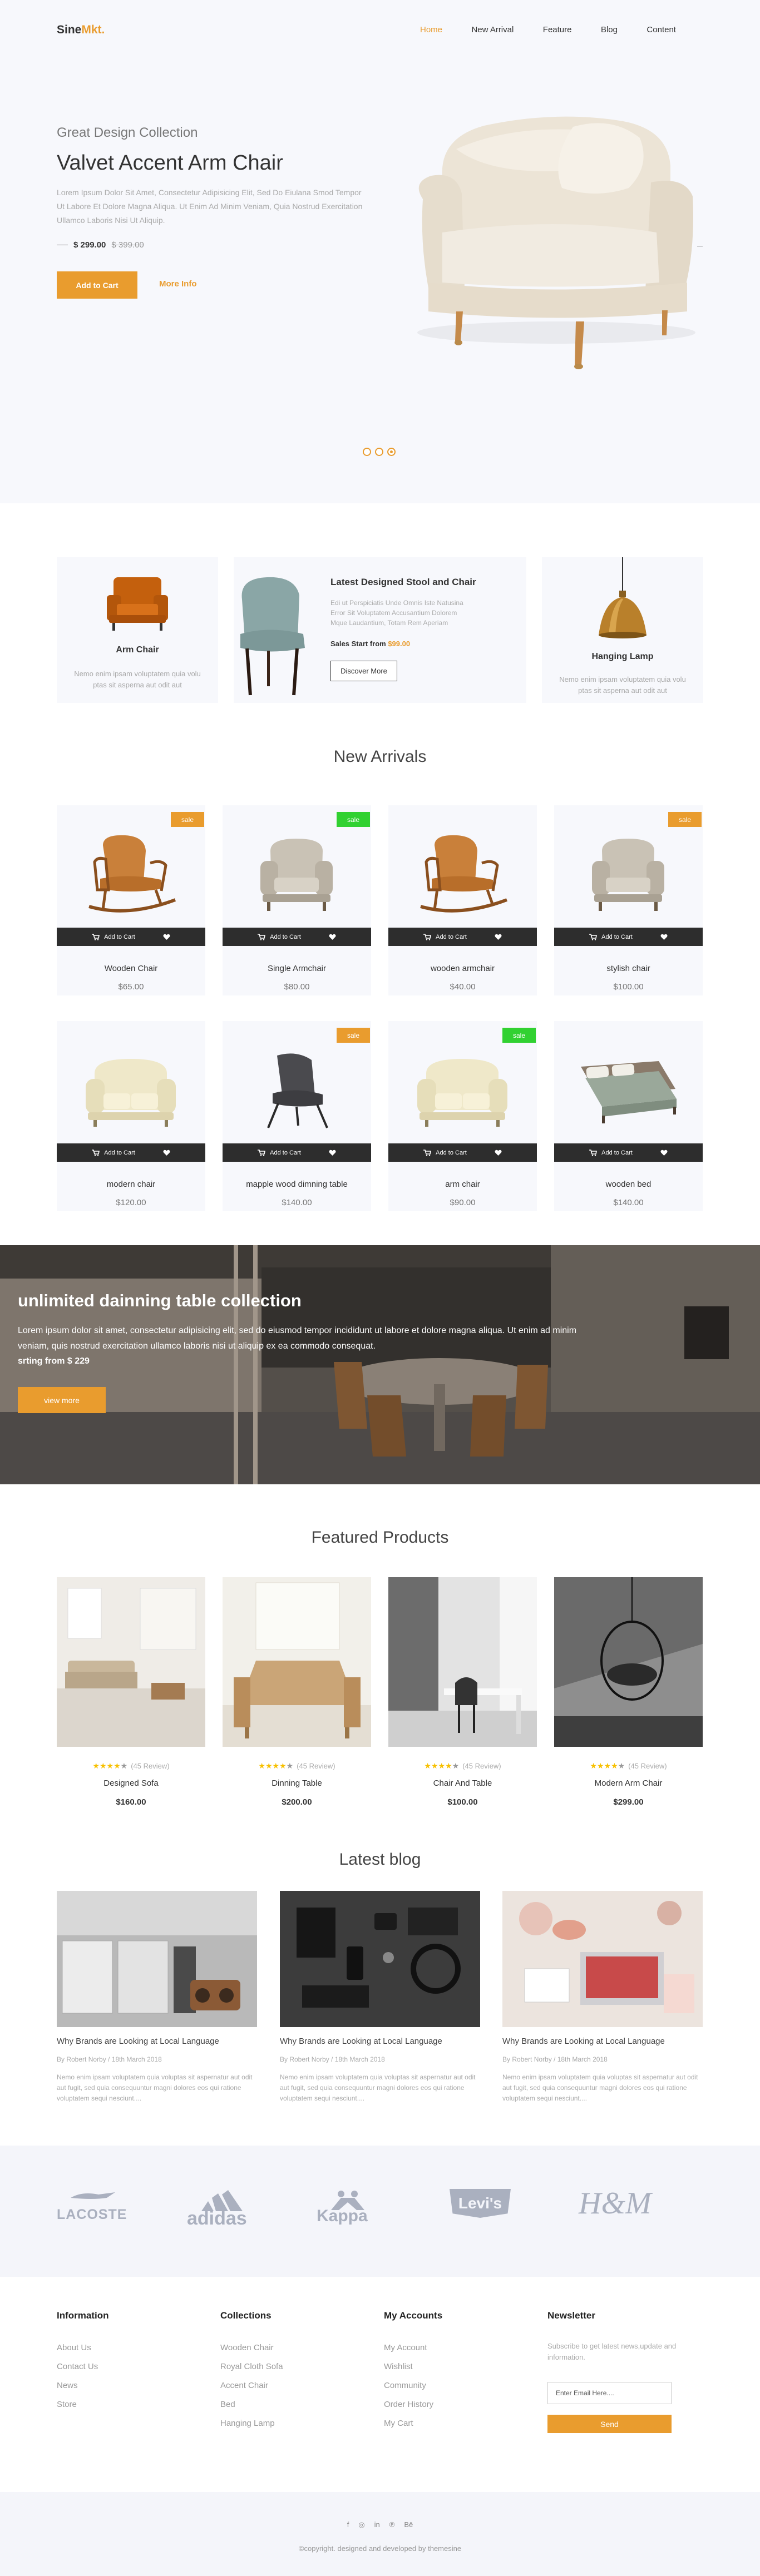  I want to click on hero-add-to-cart-button: Add to Cart, so click(97, 285).